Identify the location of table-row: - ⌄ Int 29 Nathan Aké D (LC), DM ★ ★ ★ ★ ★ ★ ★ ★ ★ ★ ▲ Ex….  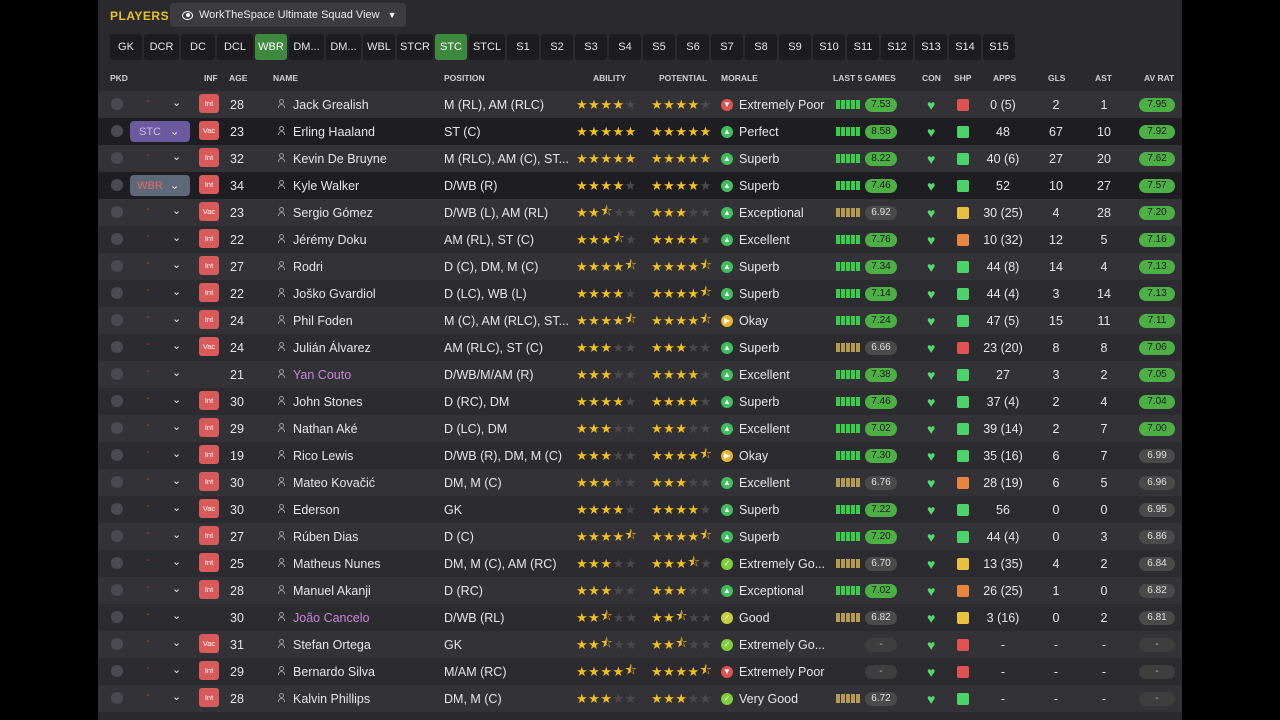
(640, 428).